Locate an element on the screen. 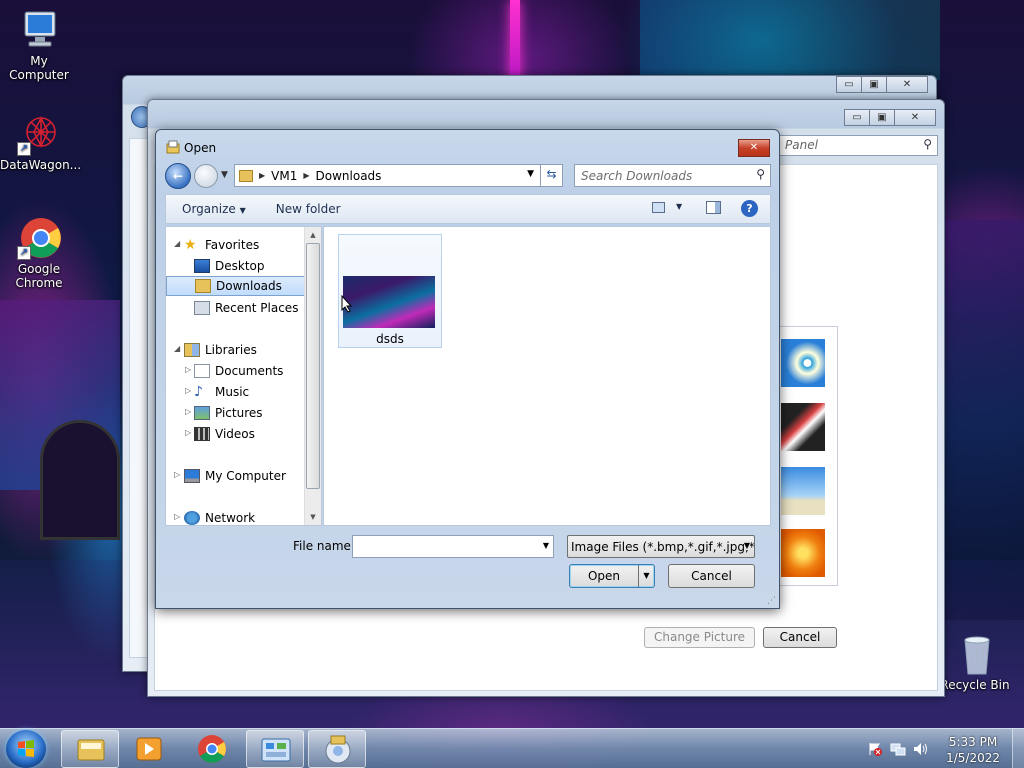  address-dropdown-icon: ▼ is located at coordinates (530, 174).